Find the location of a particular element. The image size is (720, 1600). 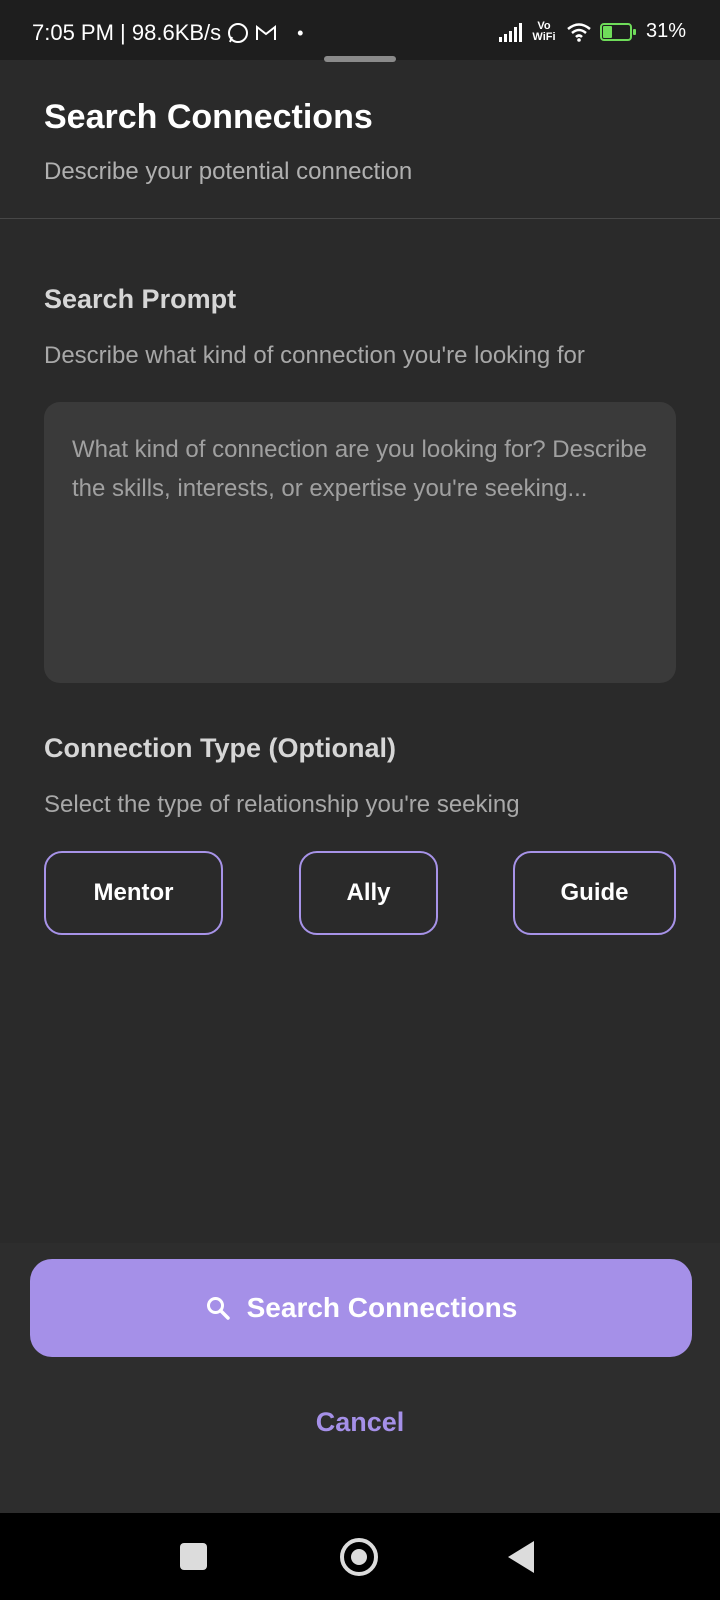

search-icon is located at coordinates (218, 1308).